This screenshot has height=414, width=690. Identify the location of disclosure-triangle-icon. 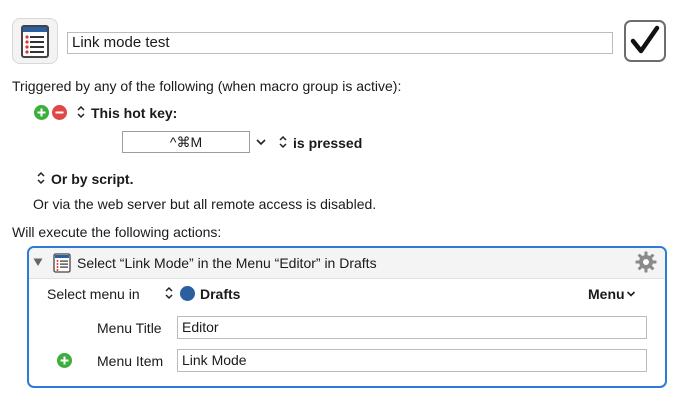
(38, 262).